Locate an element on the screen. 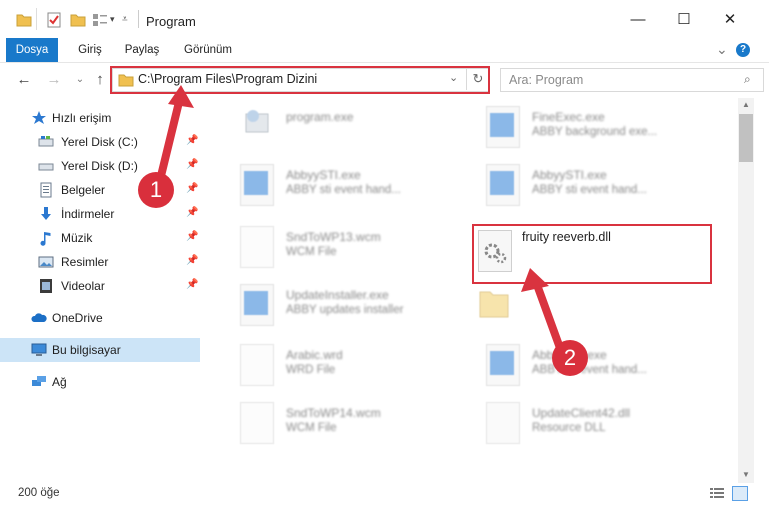 Image resolution: width=769 pixels, height=519 pixels. step-badge-1: 1 is located at coordinates (156, 190).